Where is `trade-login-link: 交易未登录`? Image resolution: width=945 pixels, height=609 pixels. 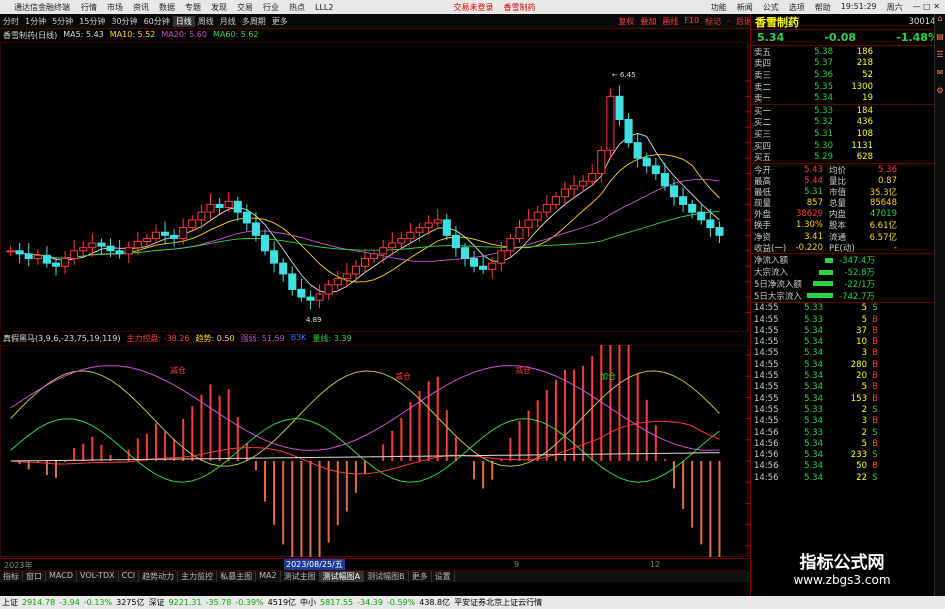 trade-login-link: 交易未登录 is located at coordinates (473, 7).